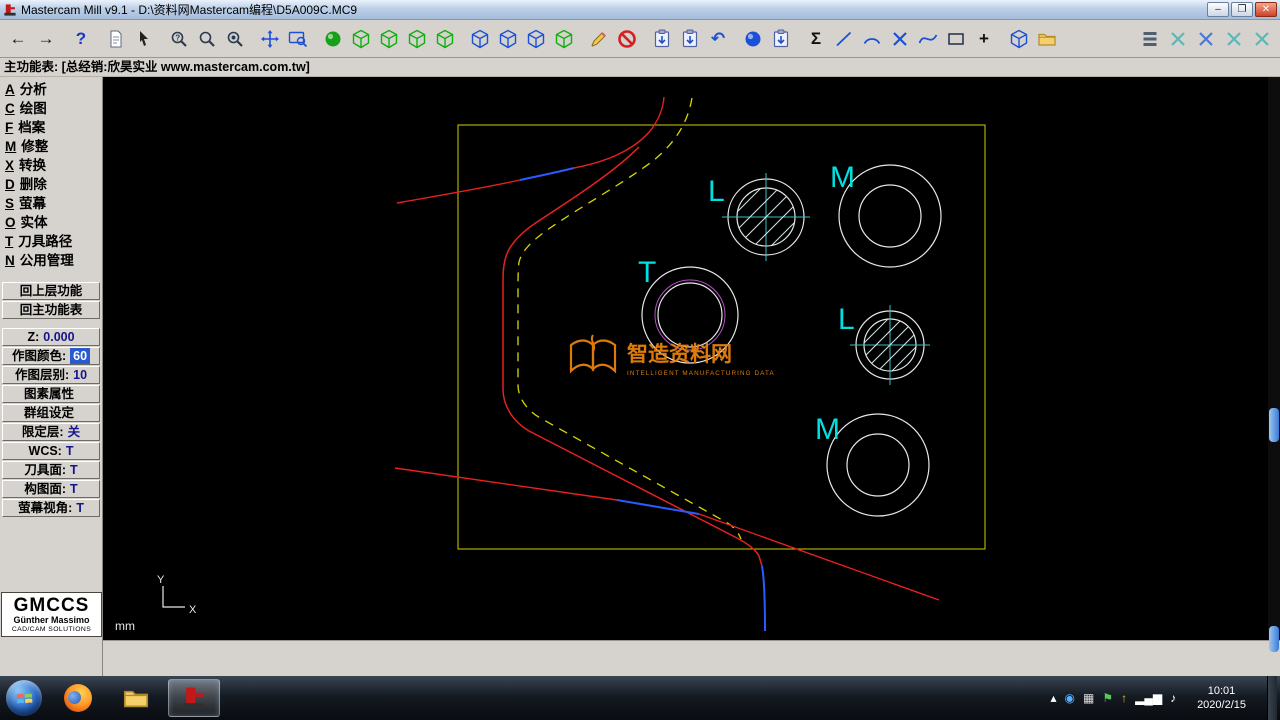 The width and height of the screenshot is (1280, 720). What do you see at coordinates (194, 698) in the screenshot?
I see `taskbar-mastercam-button` at bounding box center [194, 698].